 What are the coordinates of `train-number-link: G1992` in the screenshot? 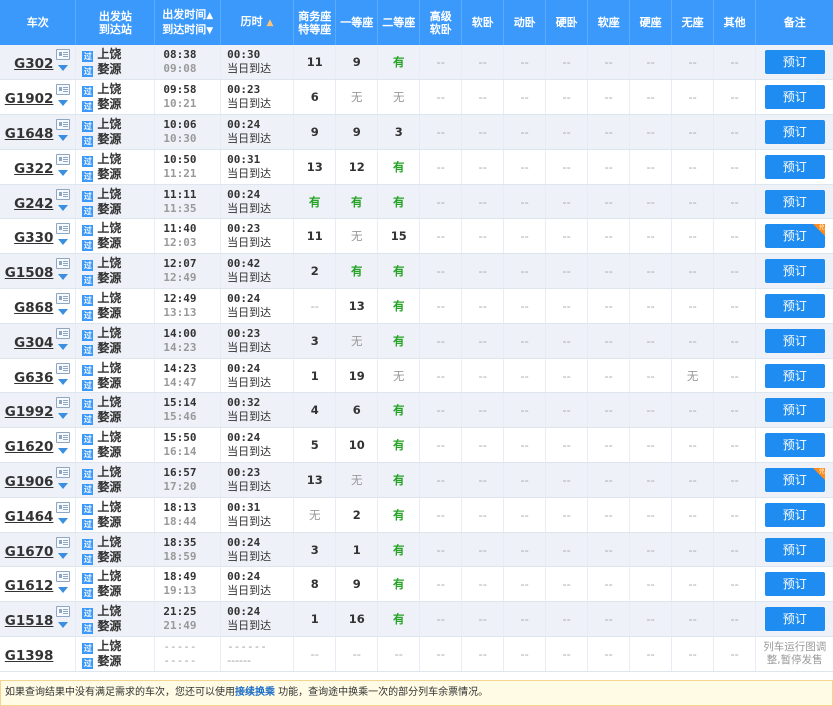 It's located at (29, 412).